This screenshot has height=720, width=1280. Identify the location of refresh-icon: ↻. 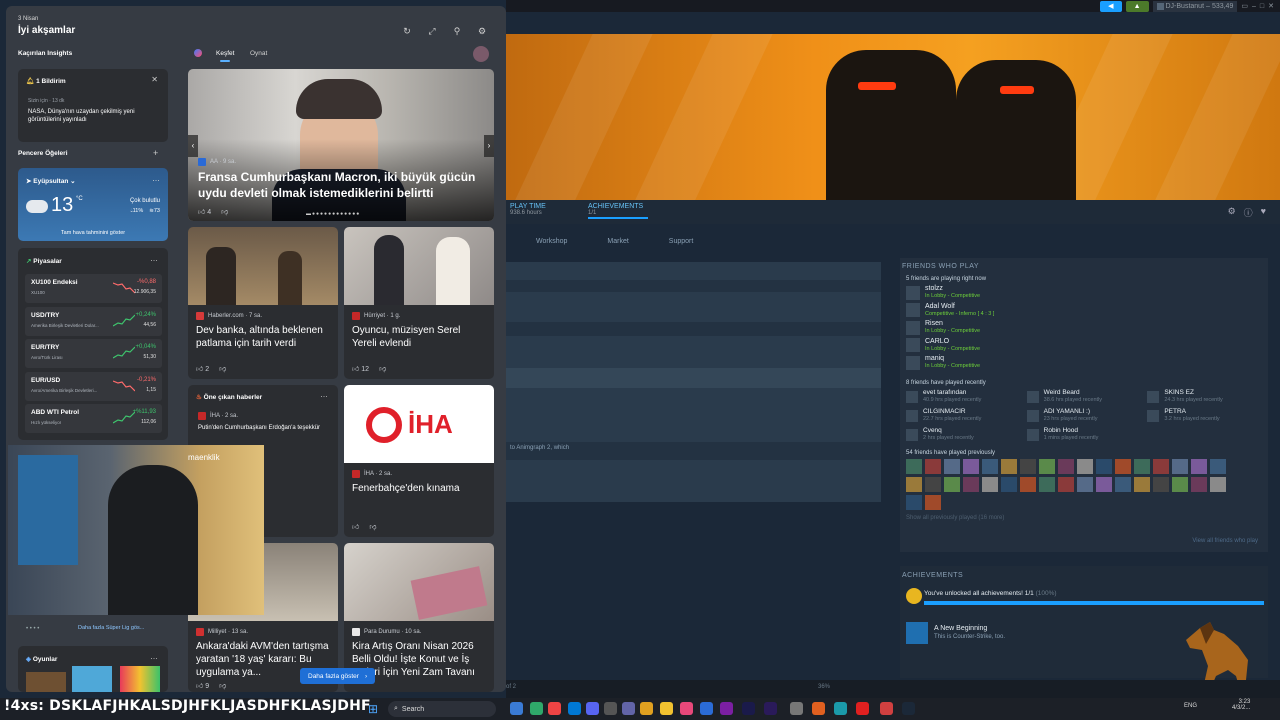
(407, 31).